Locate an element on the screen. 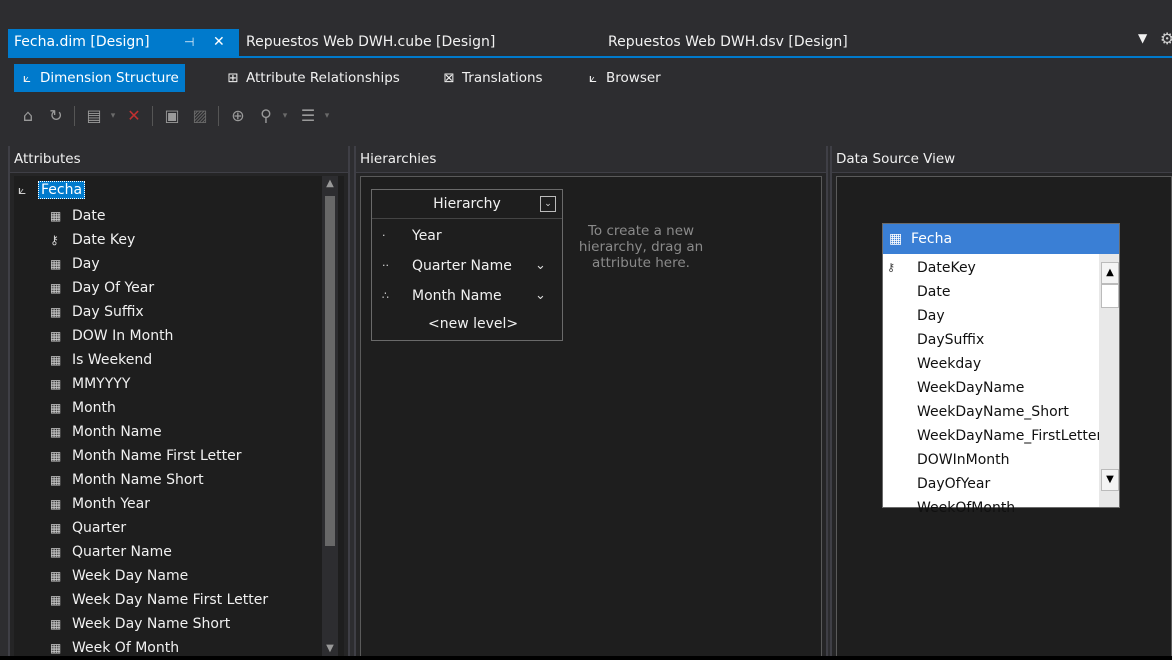 The width and height of the screenshot is (1172, 660). attributes-scrollbar: ▲ ▼ is located at coordinates (330, 416).